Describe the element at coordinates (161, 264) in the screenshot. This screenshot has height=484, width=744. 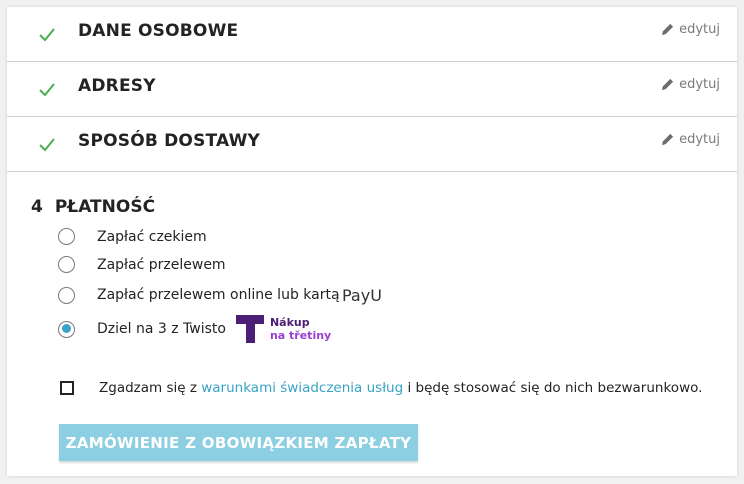
I see `option-label: Zapłać przelewem` at that location.